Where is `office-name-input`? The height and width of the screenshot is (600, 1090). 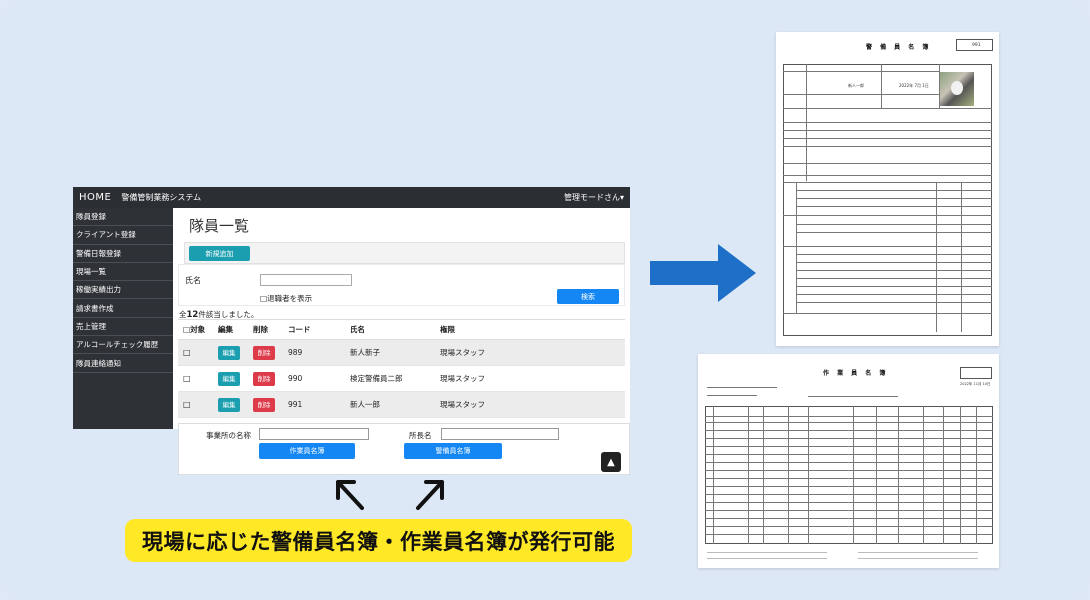 office-name-input is located at coordinates (314, 434).